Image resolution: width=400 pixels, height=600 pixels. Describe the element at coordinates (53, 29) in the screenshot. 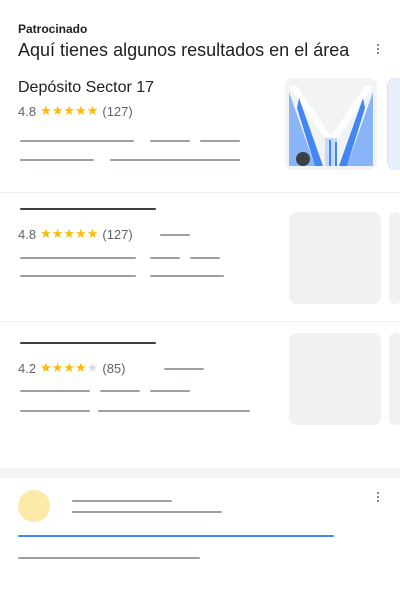

I see `sponsored-label: Patrocinado` at that location.